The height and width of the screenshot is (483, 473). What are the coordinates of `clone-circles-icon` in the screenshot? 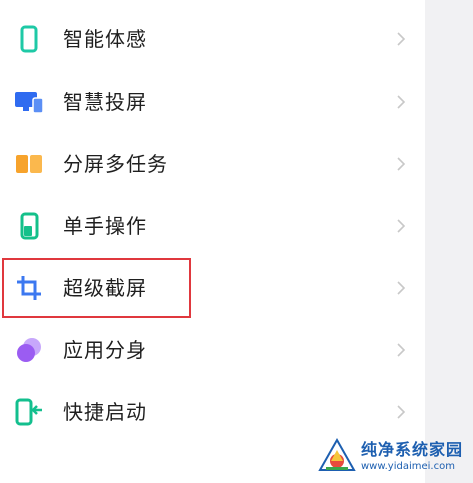 It's located at (29, 350).